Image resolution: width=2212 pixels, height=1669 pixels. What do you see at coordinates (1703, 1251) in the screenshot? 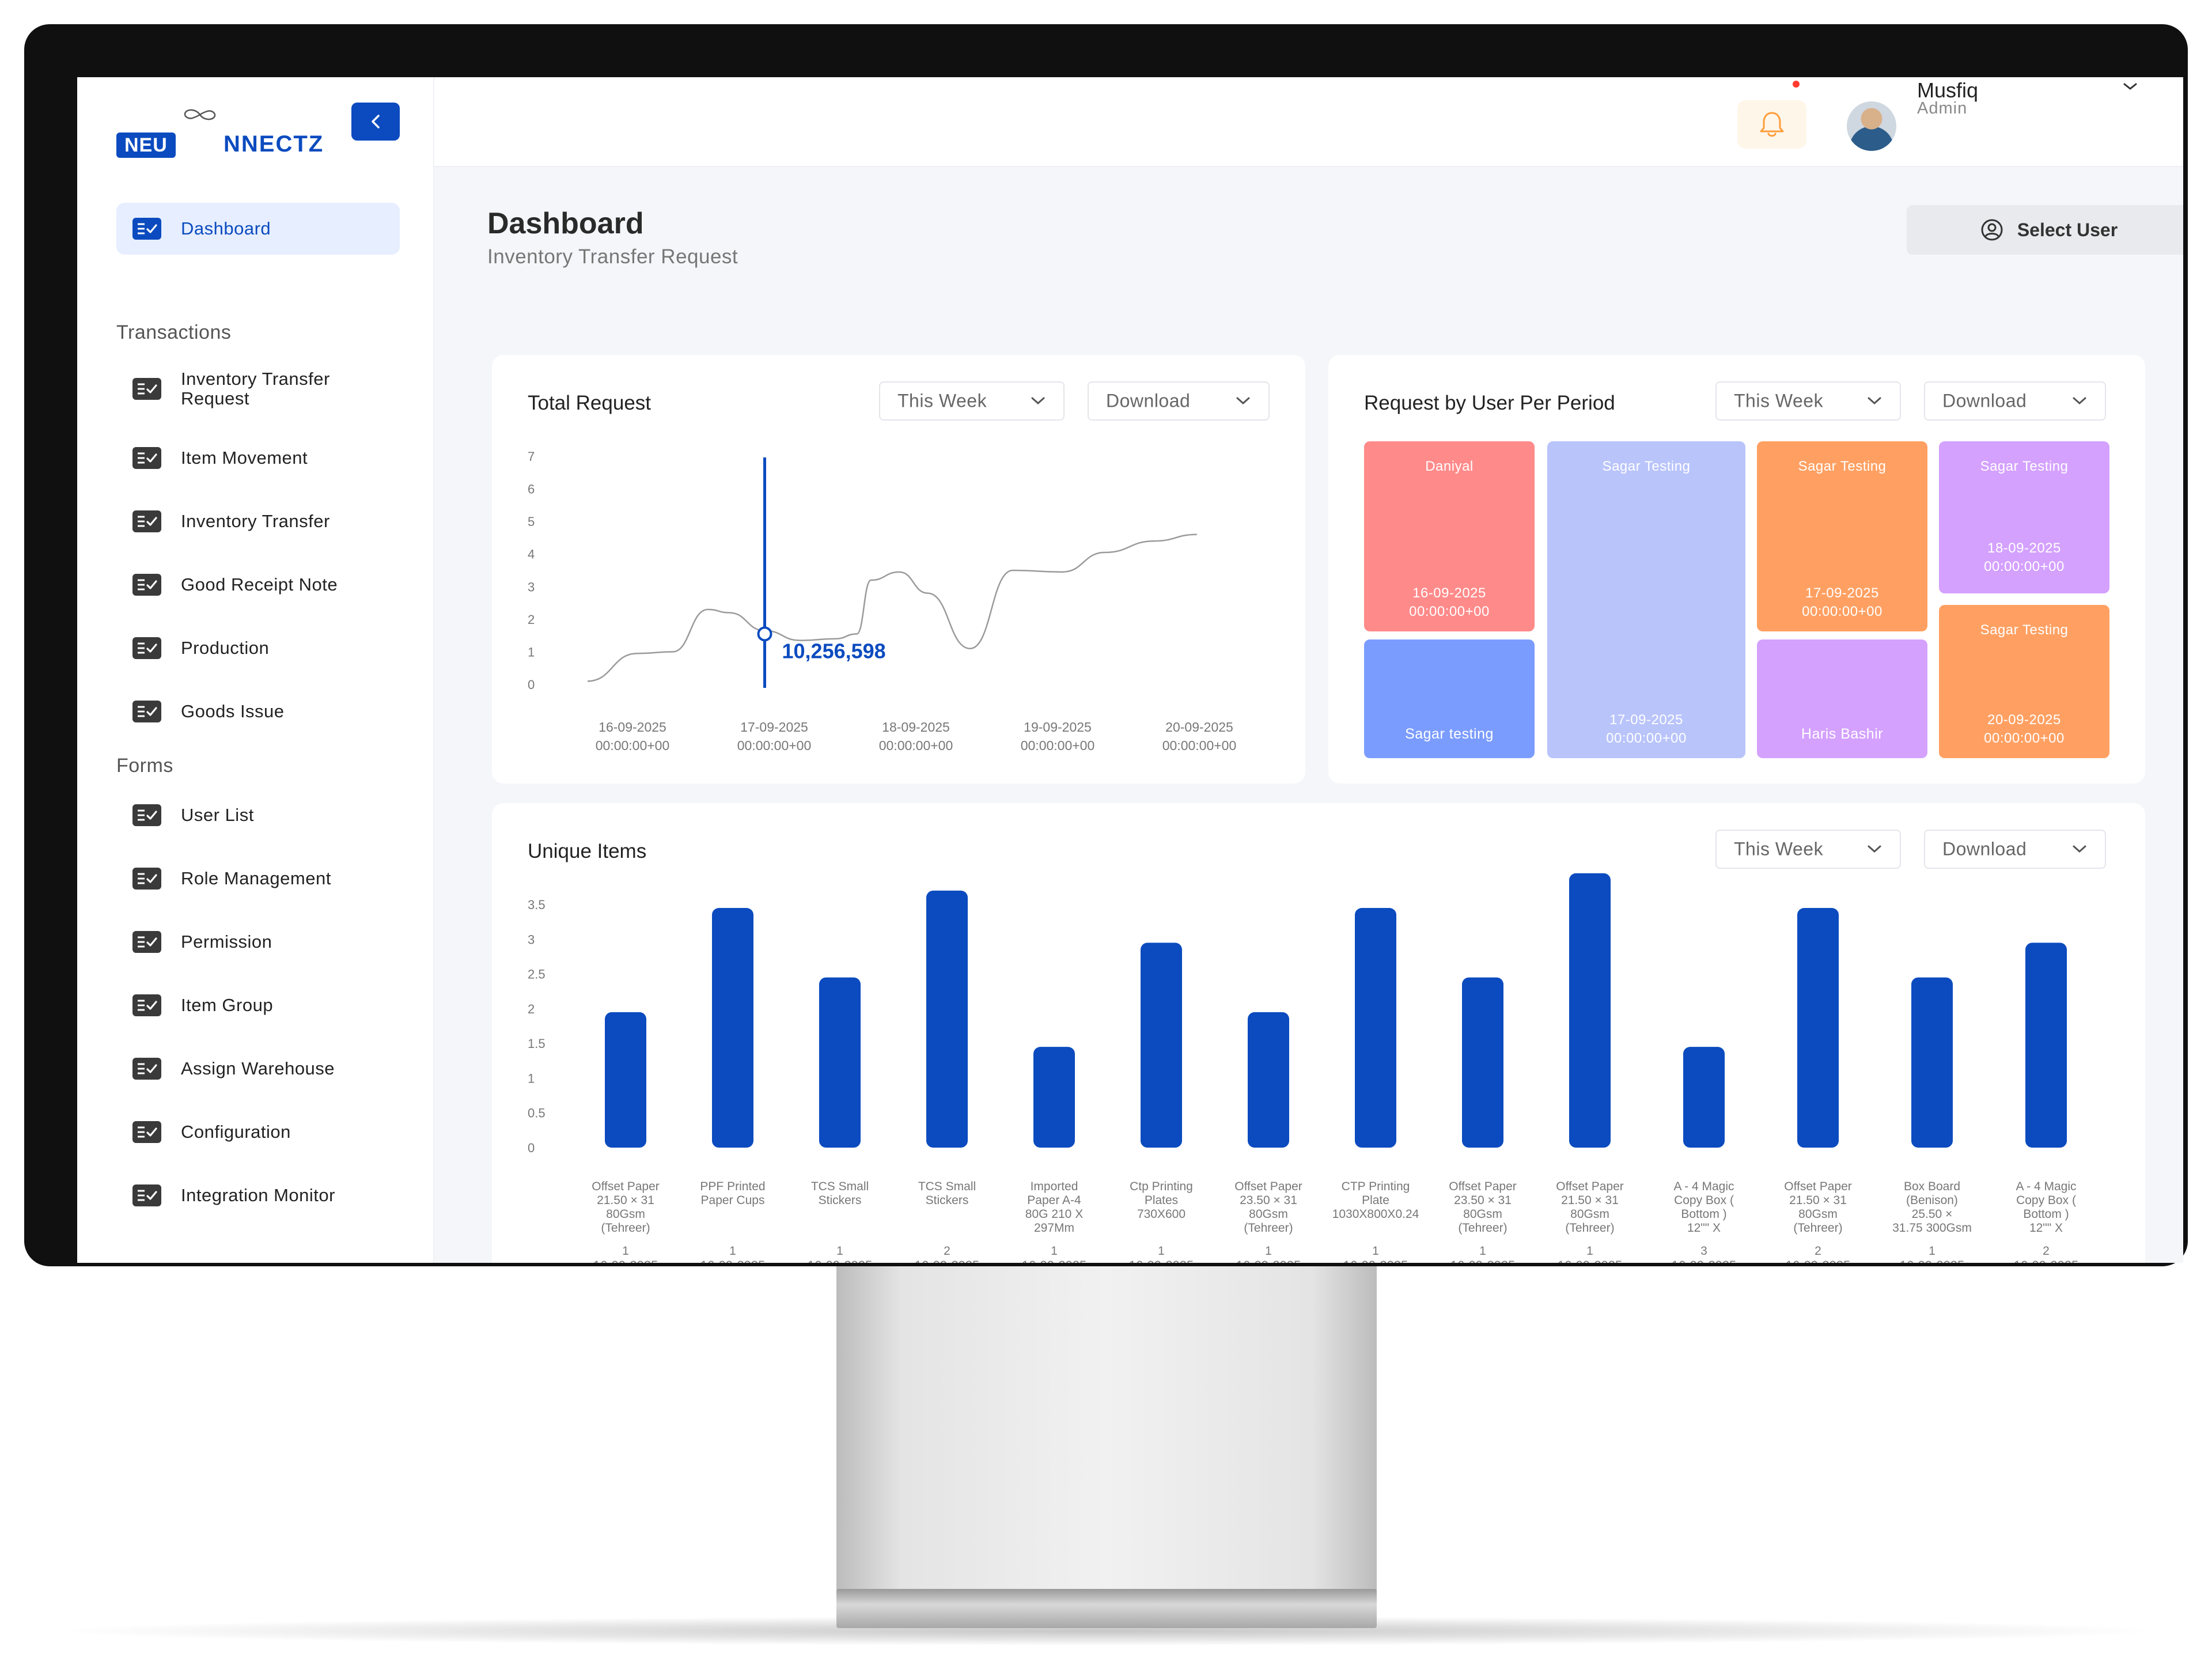
I see `bar-value-label: 3` at bounding box center [1703, 1251].